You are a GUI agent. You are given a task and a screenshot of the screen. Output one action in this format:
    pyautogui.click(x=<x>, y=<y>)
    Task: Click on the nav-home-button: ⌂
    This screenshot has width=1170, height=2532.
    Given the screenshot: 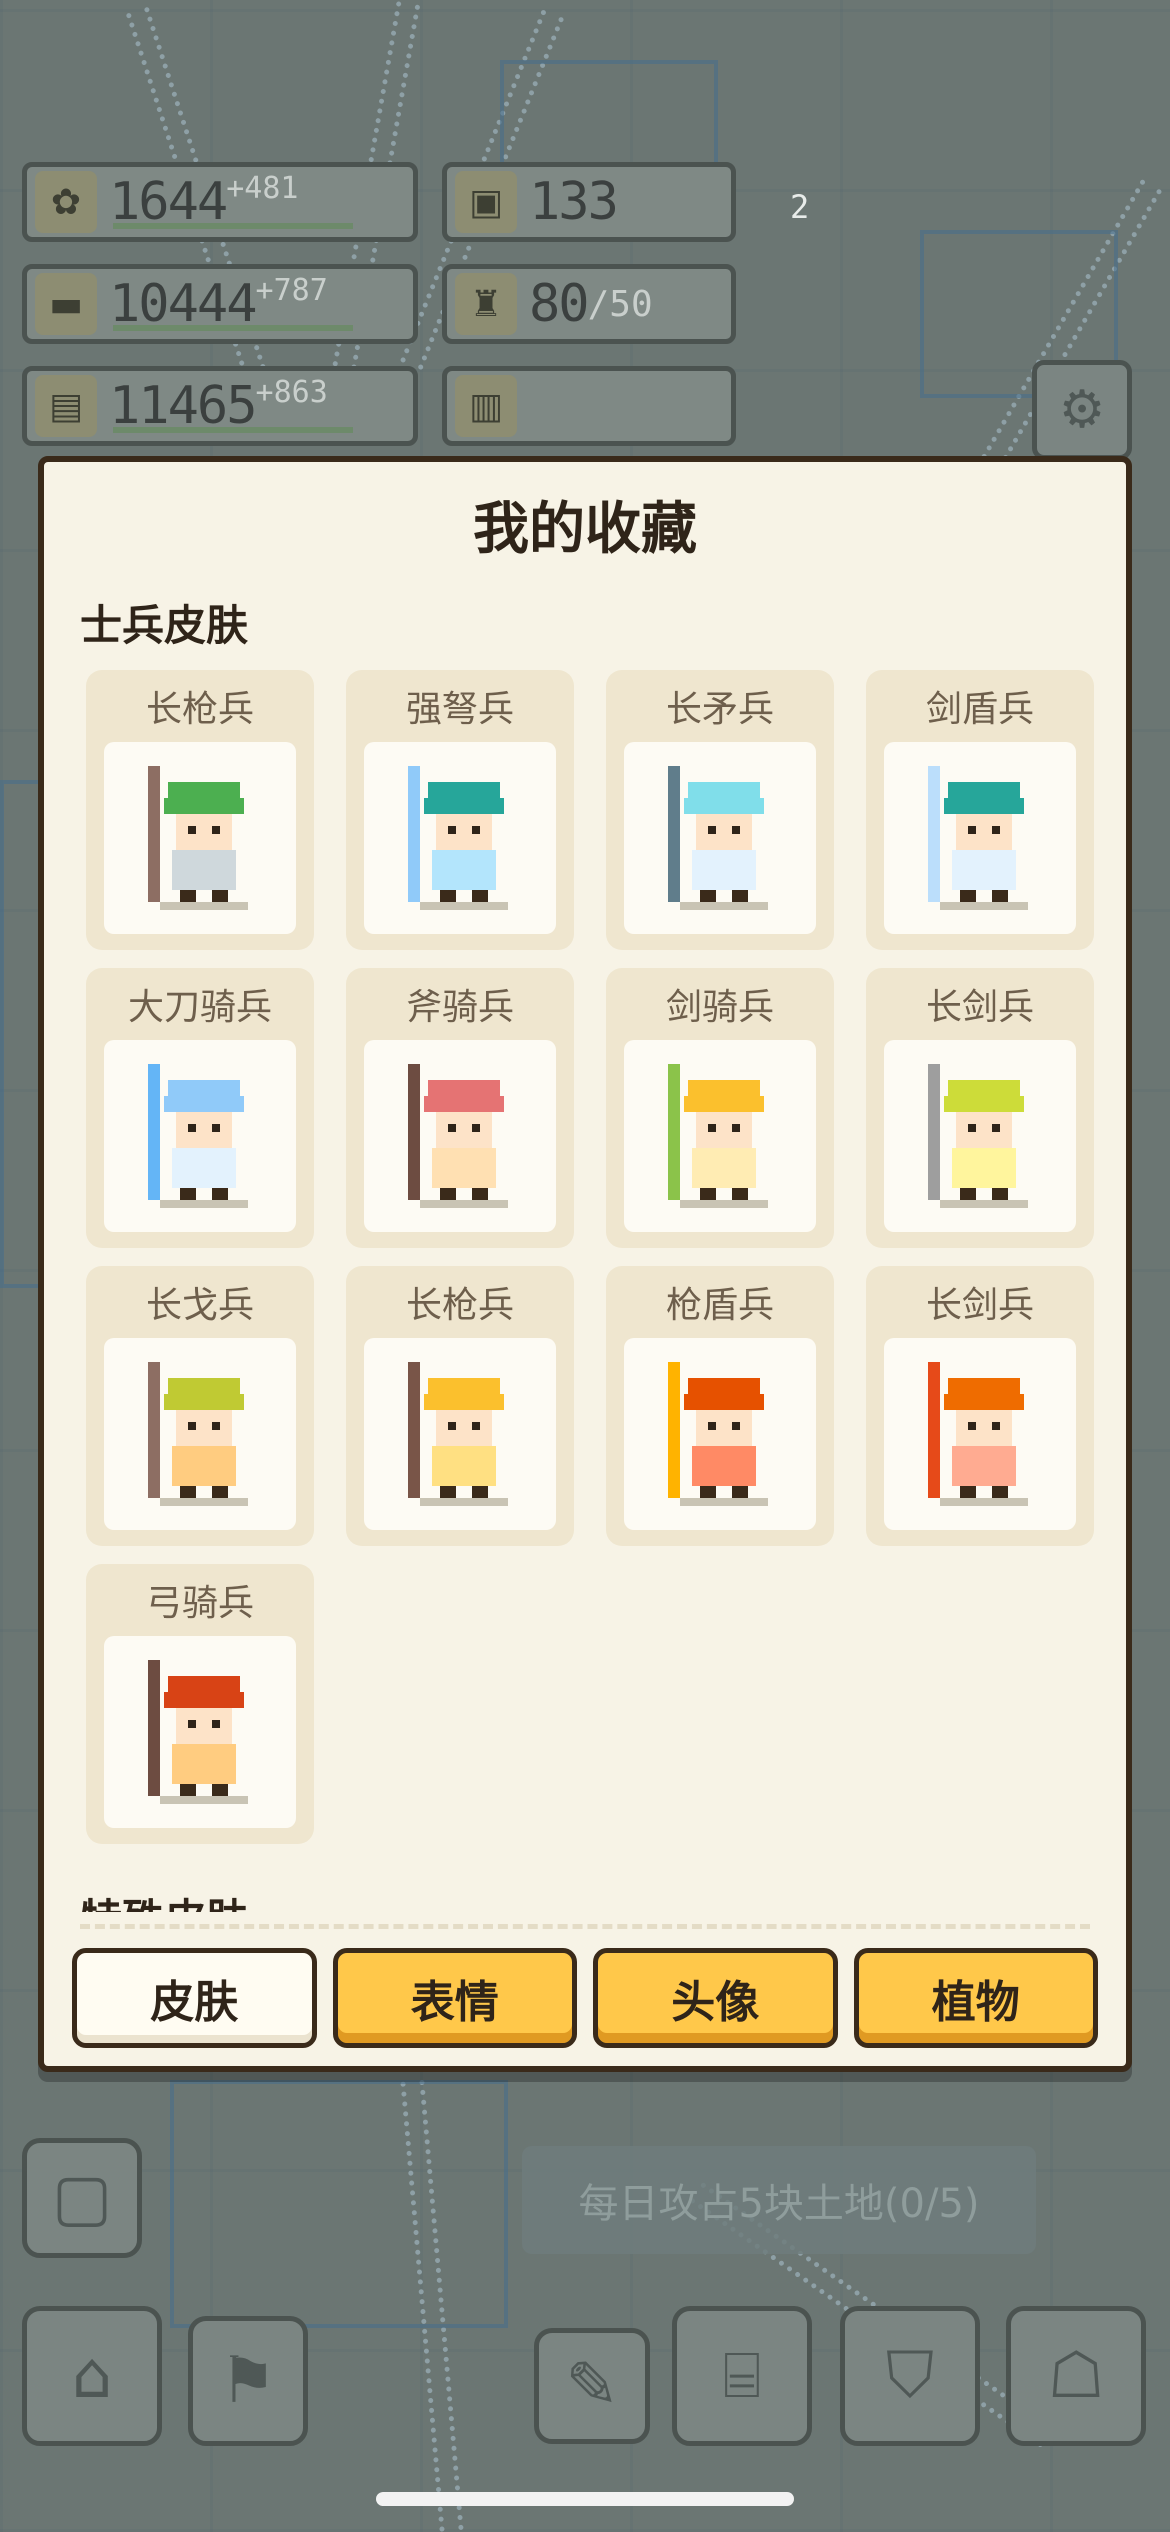 What is the action you would take?
    pyautogui.click(x=92, y=2376)
    